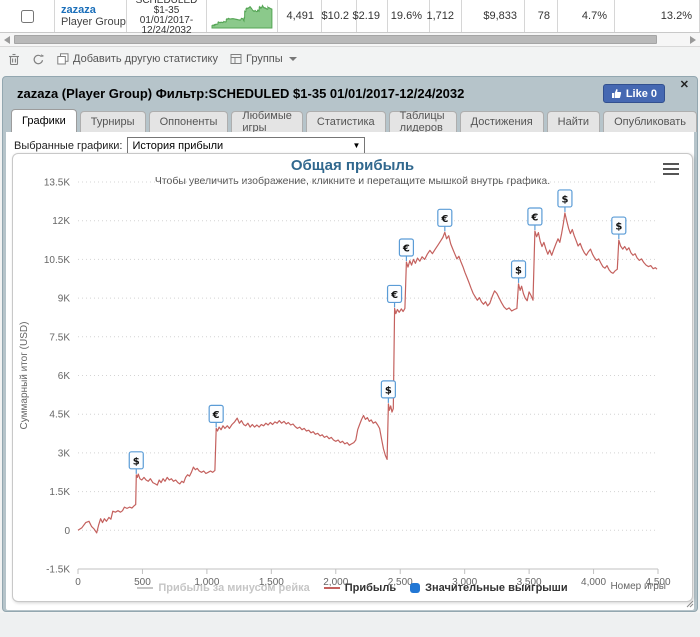 The image size is (700, 637). I want to click on stat-cell: 13.2%, so click(657, 16).